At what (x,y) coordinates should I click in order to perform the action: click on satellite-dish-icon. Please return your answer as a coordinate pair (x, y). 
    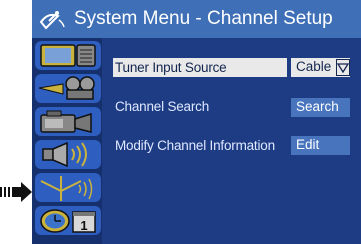
    Looking at the image, I should click on (52, 19).